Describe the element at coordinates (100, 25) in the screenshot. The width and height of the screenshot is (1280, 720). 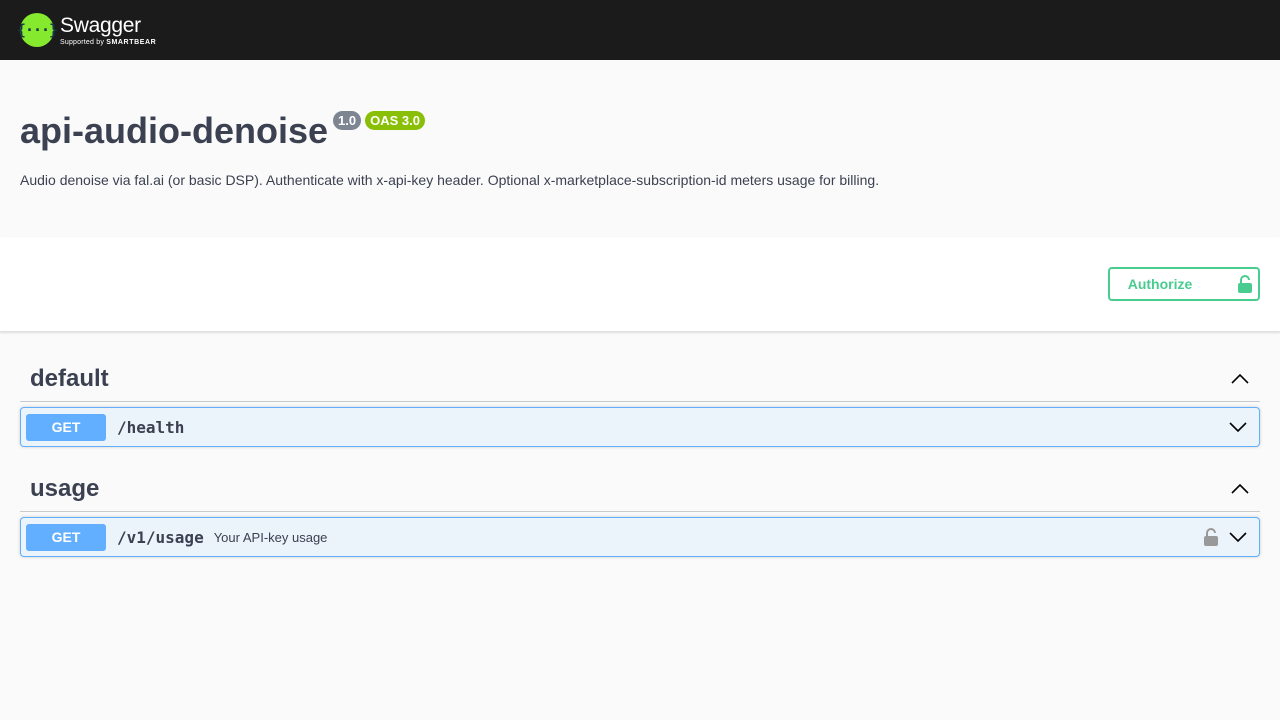
I see `logo-name: Swagger` at that location.